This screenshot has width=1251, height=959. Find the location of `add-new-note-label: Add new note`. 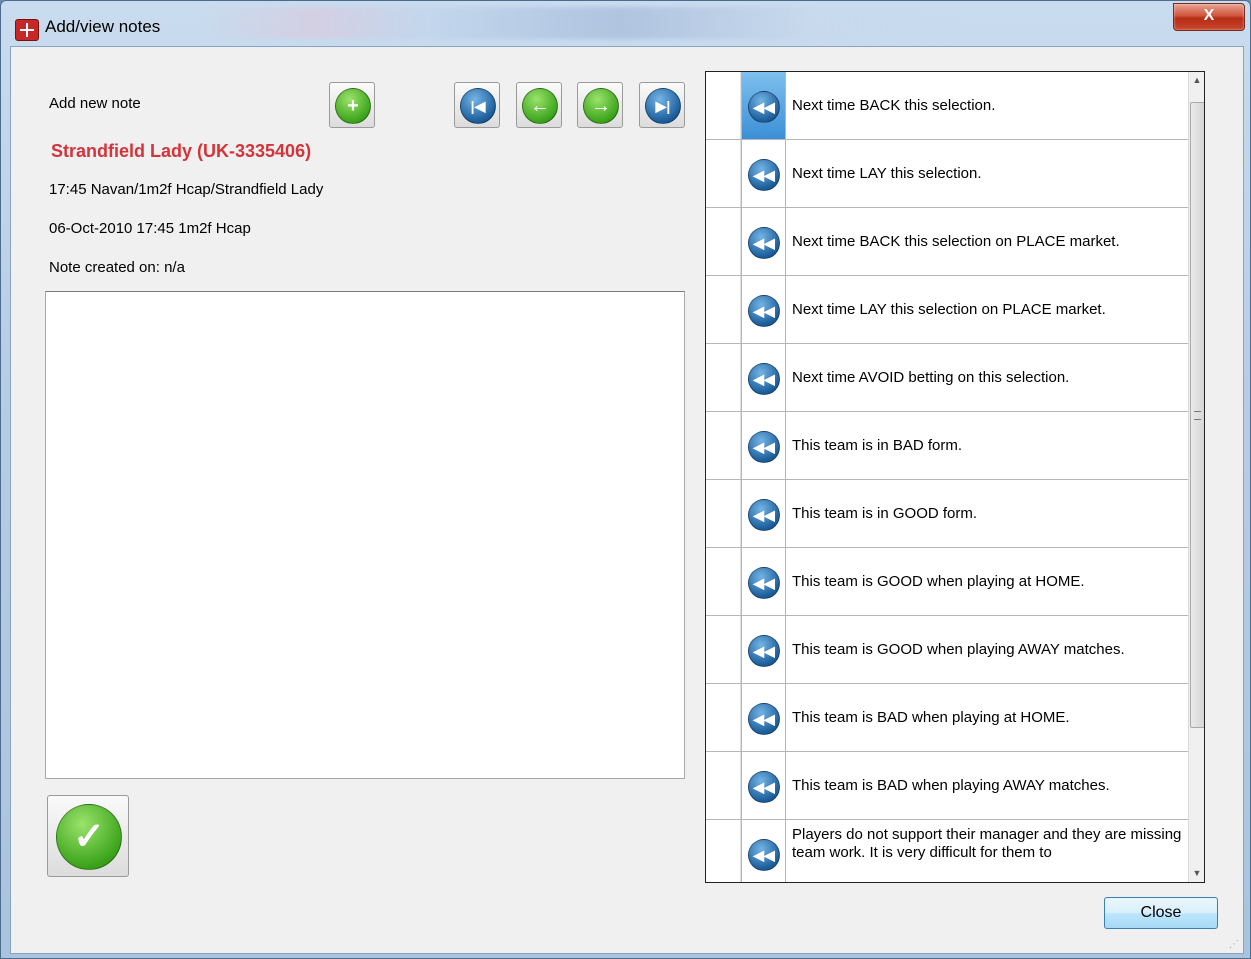

add-new-note-label: Add new note is located at coordinates (95, 103).